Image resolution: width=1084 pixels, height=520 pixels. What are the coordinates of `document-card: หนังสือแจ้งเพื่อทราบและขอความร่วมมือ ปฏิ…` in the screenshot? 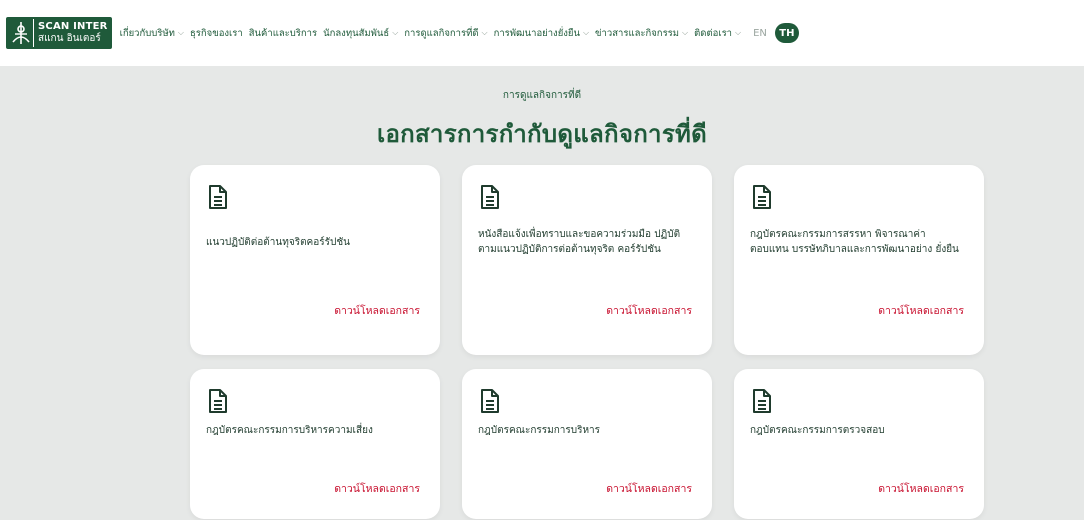 It's located at (587, 260).